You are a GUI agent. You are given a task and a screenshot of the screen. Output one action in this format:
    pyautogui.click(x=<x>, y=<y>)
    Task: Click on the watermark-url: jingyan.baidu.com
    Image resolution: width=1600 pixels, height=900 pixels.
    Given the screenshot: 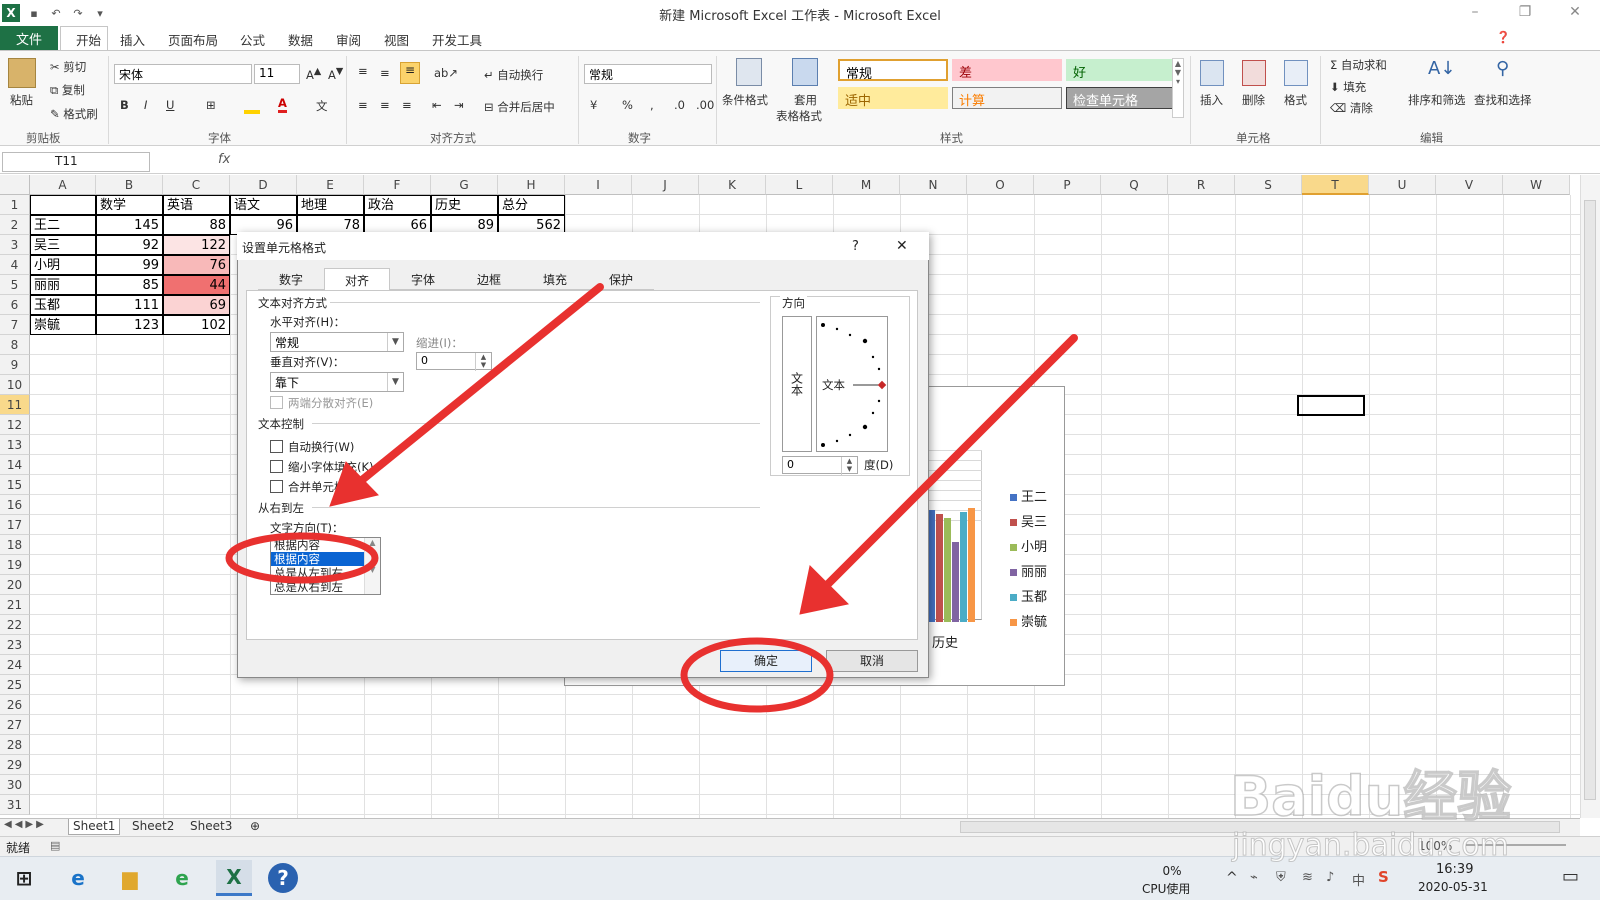 What is the action you would take?
    pyautogui.click(x=1371, y=846)
    